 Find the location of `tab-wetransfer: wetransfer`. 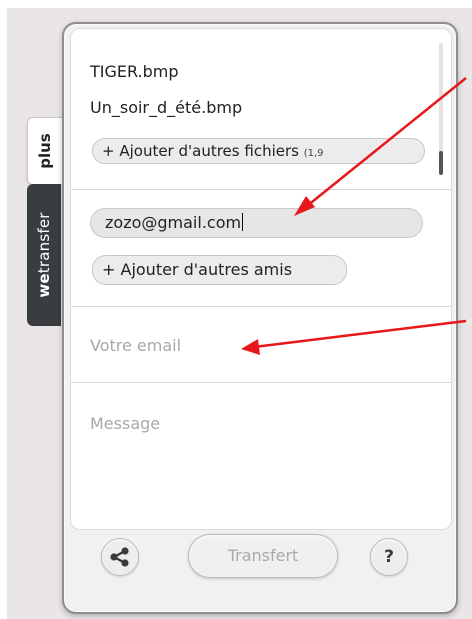

tab-wetransfer: wetransfer is located at coordinates (44, 255).